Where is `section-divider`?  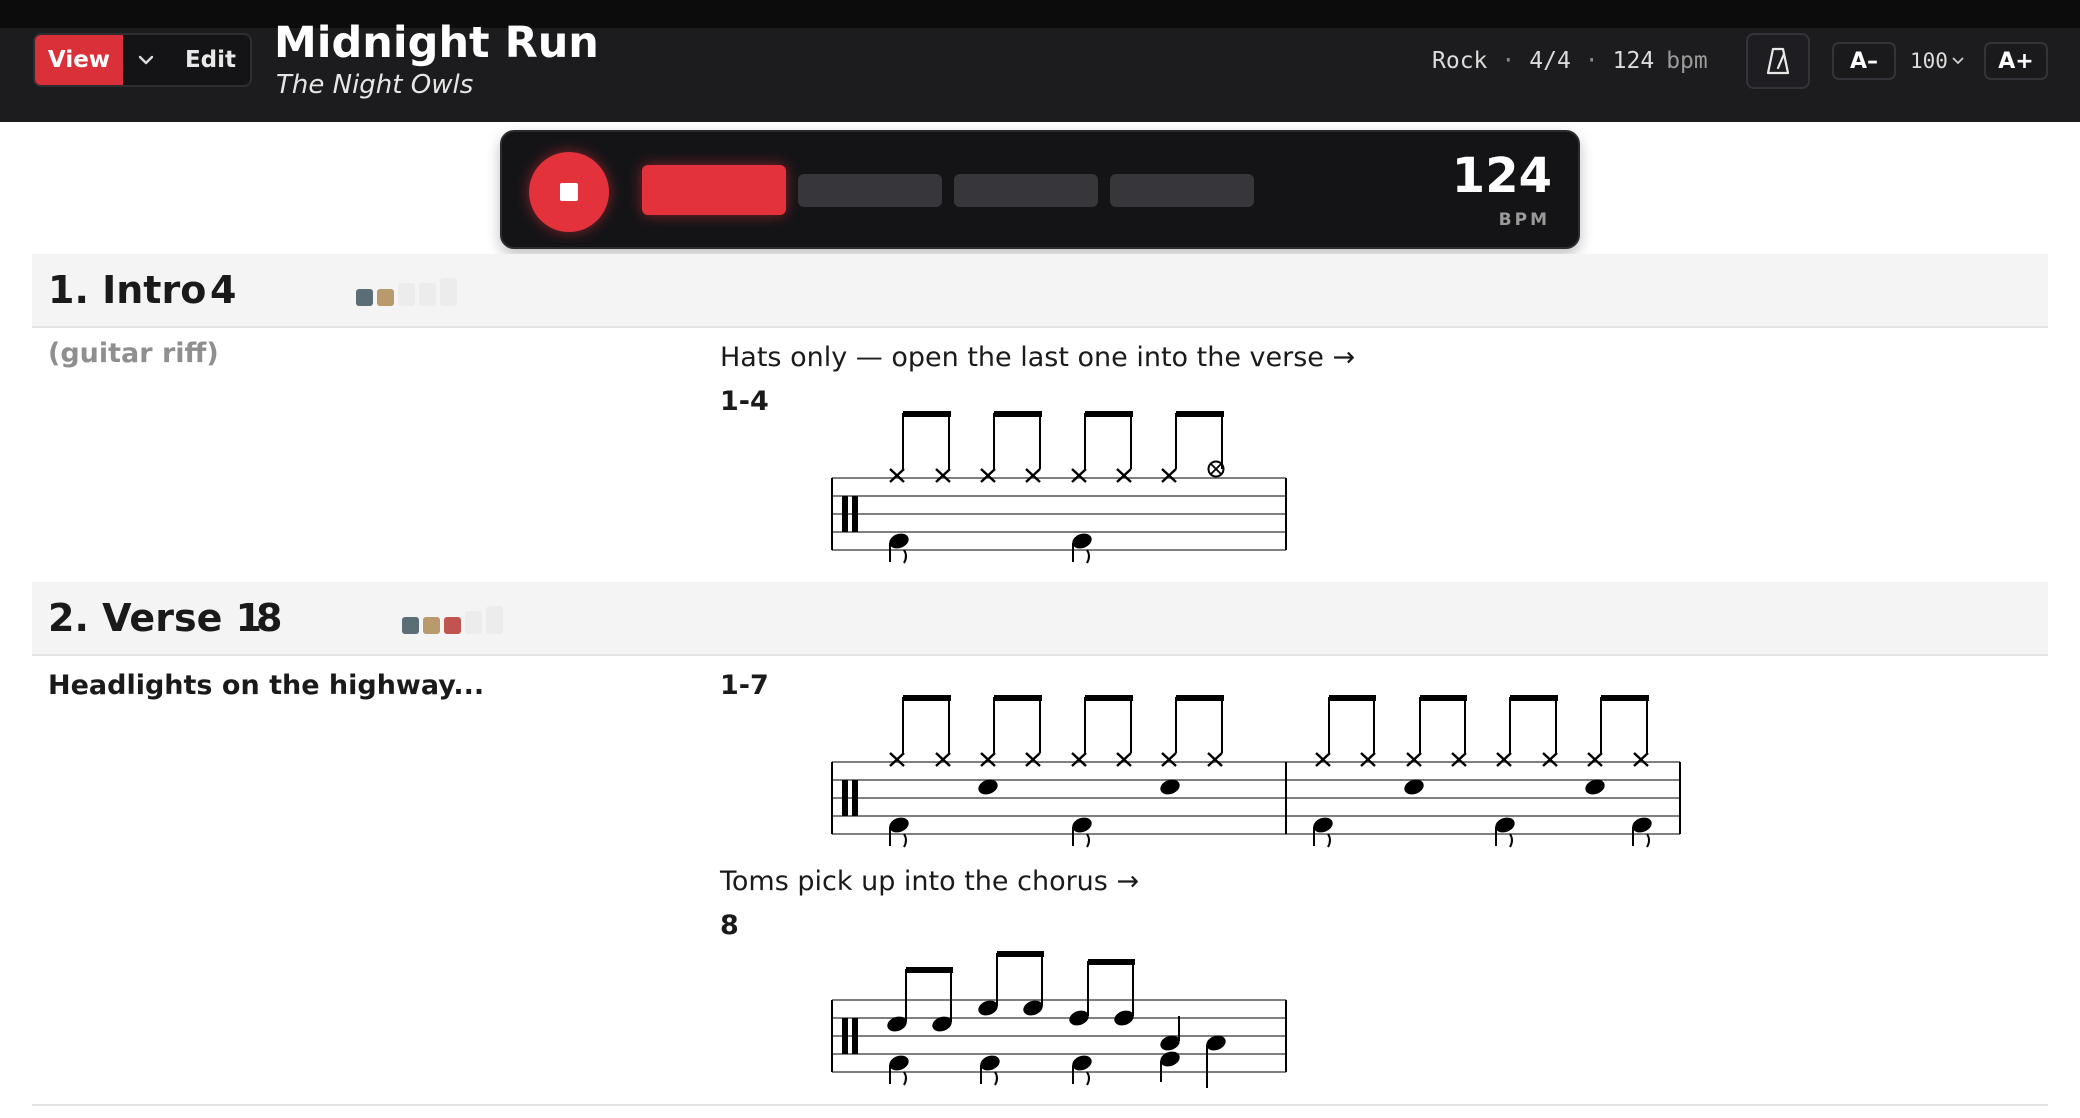
section-divider is located at coordinates (1040, 1105).